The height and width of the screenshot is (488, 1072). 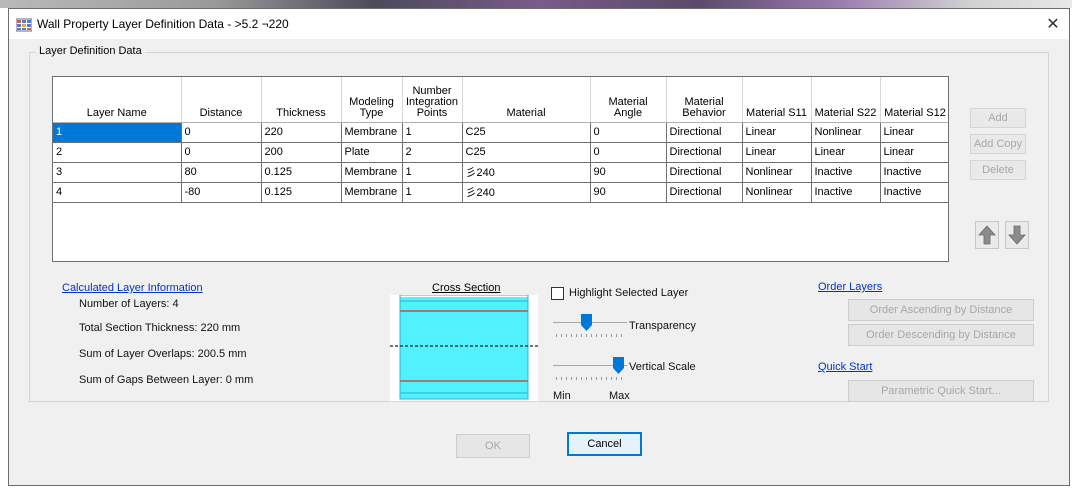 What do you see at coordinates (301, 132) in the screenshot?
I see `table-cell: 220` at bounding box center [301, 132].